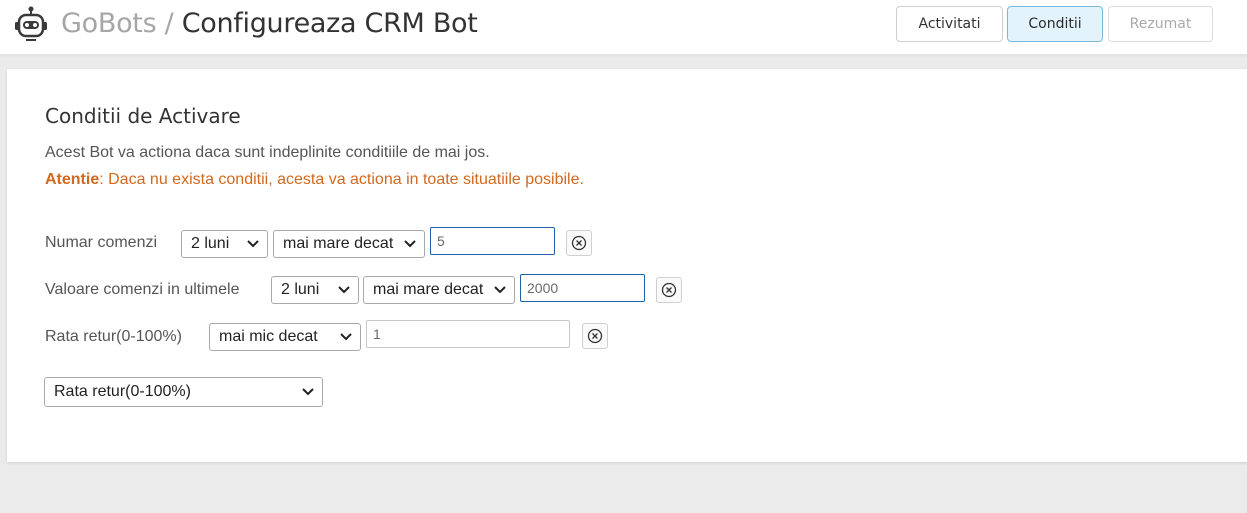 This screenshot has height=513, width=1247. What do you see at coordinates (582, 288) in the screenshot?
I see `value-input: 2000` at bounding box center [582, 288].